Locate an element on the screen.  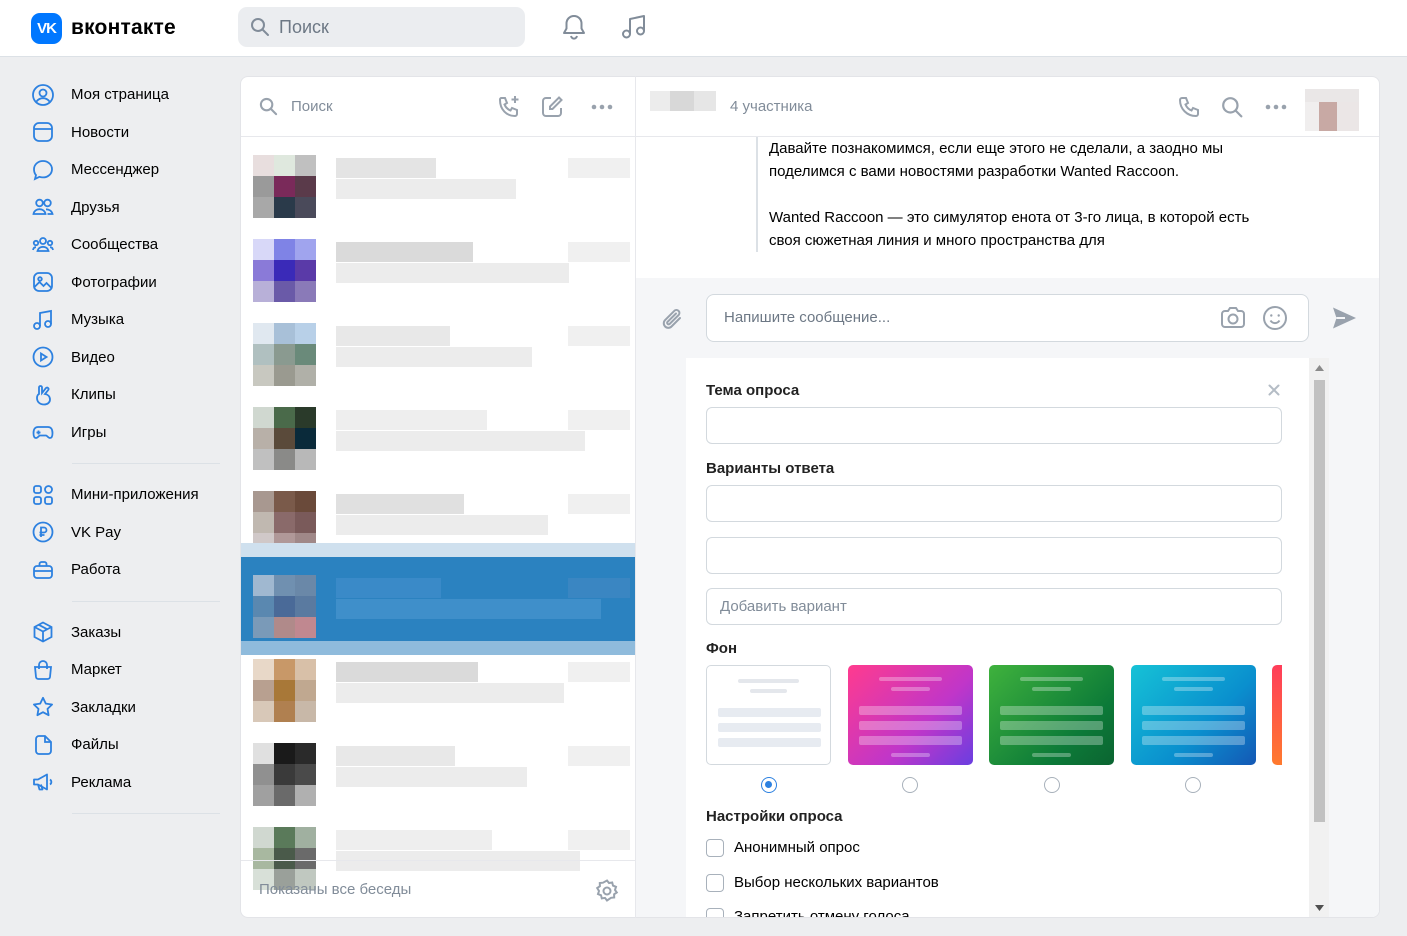
sidebar-item-label: Новости is located at coordinates (100, 132).